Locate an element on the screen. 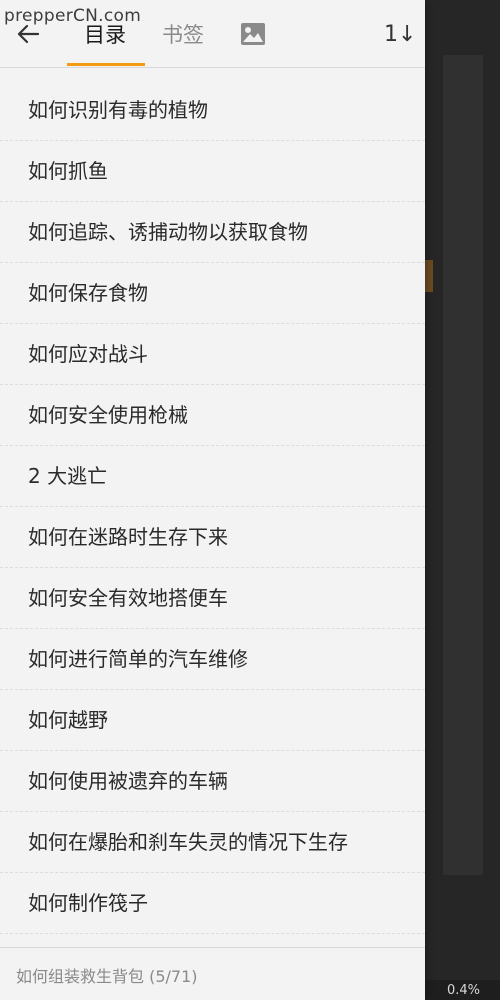  toc-item: 如何追踪、诱捕动物以获取食物 is located at coordinates (212, 232).